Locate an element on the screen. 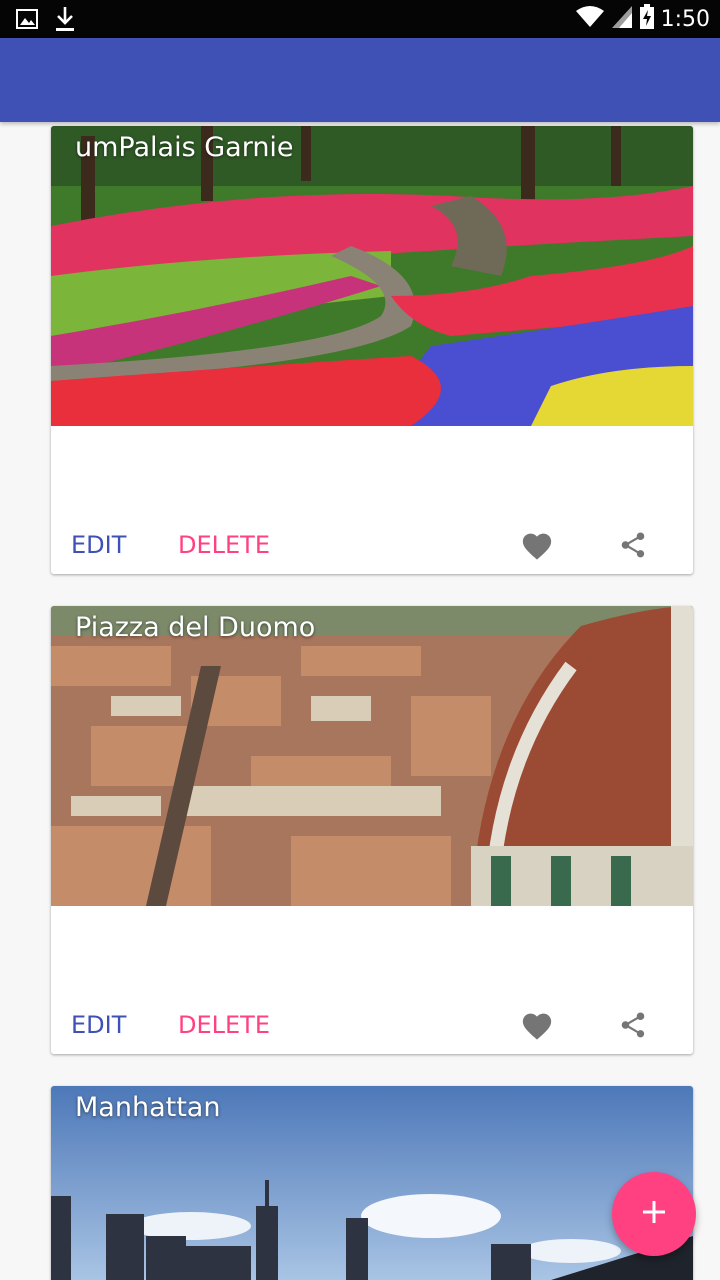  battery-charging-icon is located at coordinates (647, 19).